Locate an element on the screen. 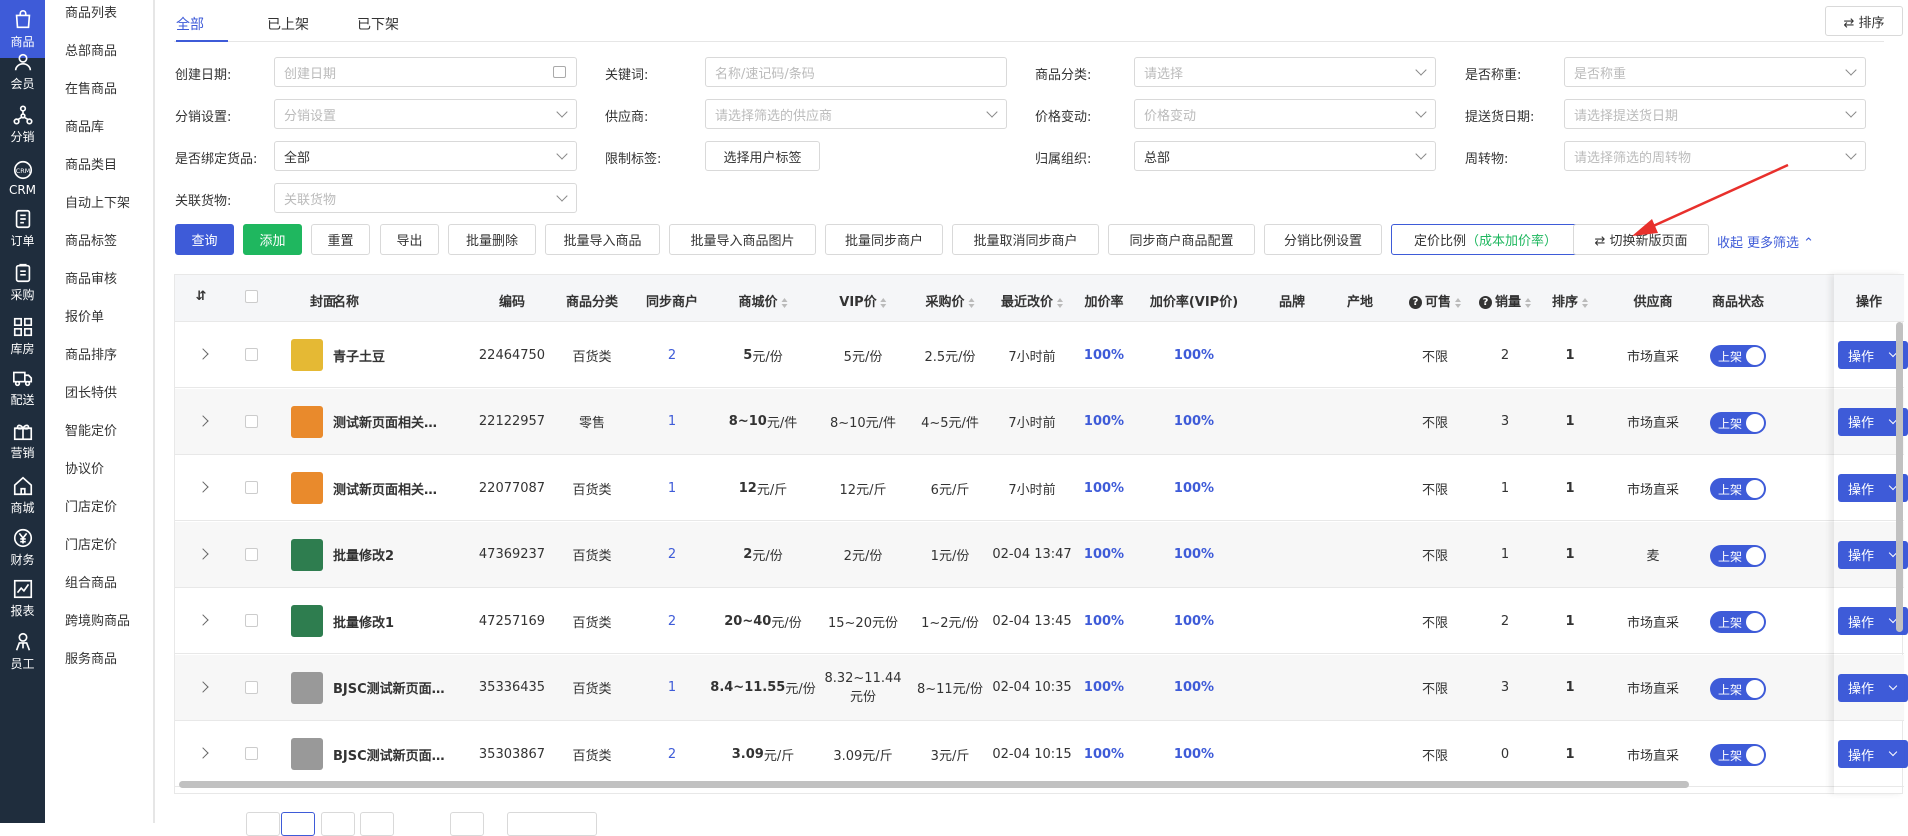 The image size is (1908, 836). create-date-input: 创建日期 is located at coordinates (425, 72).